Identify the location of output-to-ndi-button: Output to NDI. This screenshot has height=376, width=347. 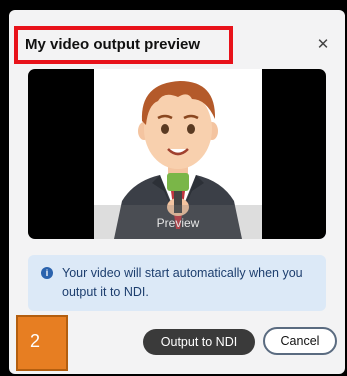
(199, 342).